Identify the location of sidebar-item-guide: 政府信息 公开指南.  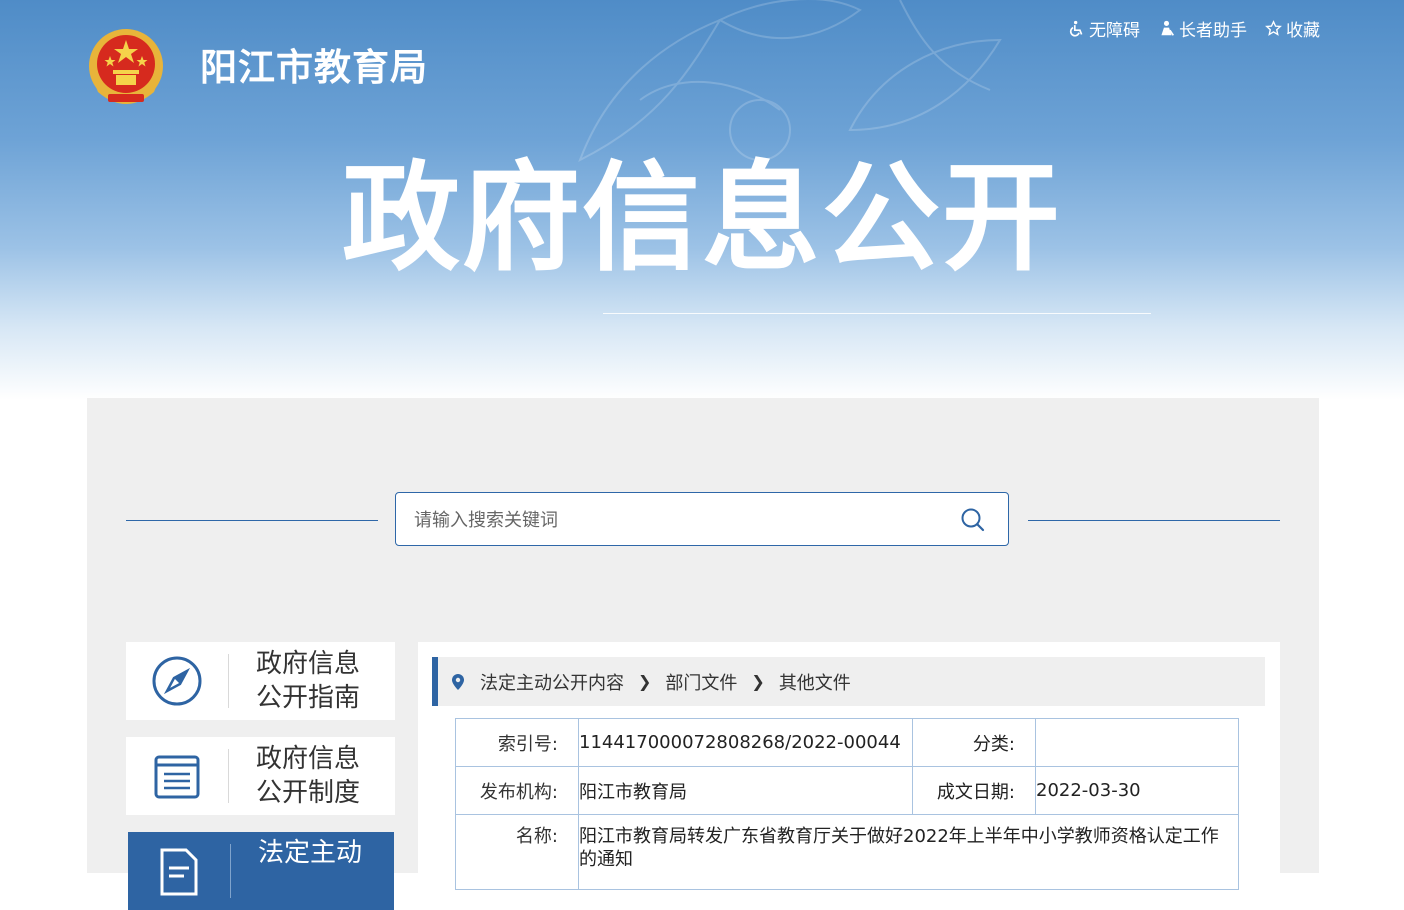
(260, 681).